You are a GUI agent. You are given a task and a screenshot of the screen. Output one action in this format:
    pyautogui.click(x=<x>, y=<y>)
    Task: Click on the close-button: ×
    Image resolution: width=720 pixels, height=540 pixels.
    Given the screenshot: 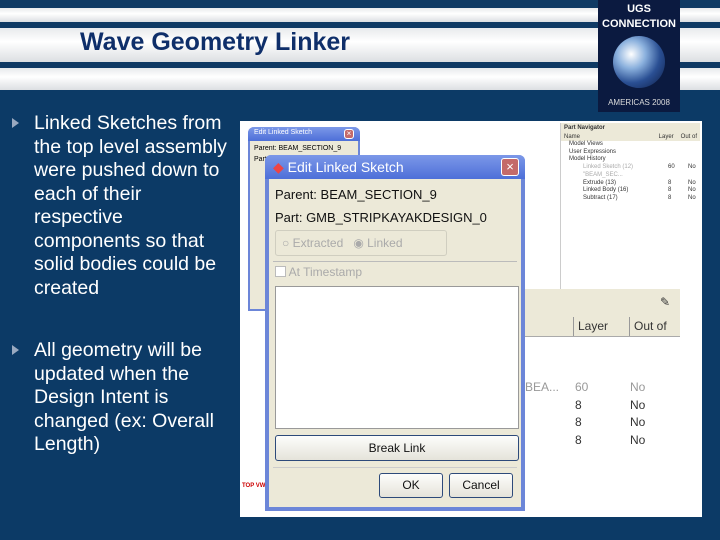 What is the action you would take?
    pyautogui.click(x=510, y=167)
    